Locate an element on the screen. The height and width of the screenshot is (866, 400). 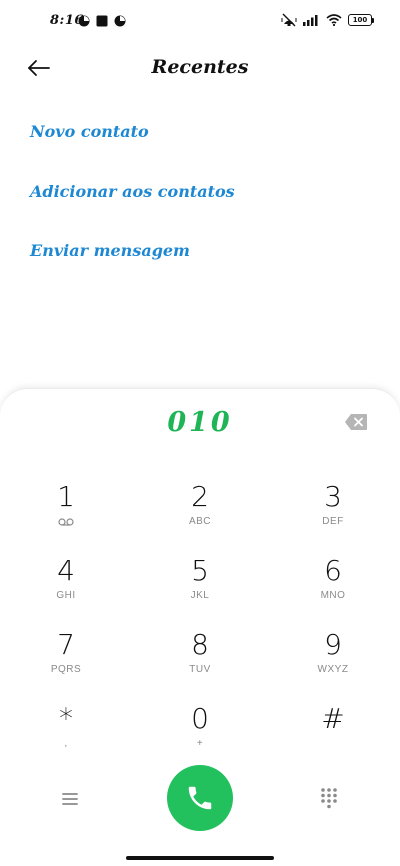
home-indicator is located at coordinates (200, 858).